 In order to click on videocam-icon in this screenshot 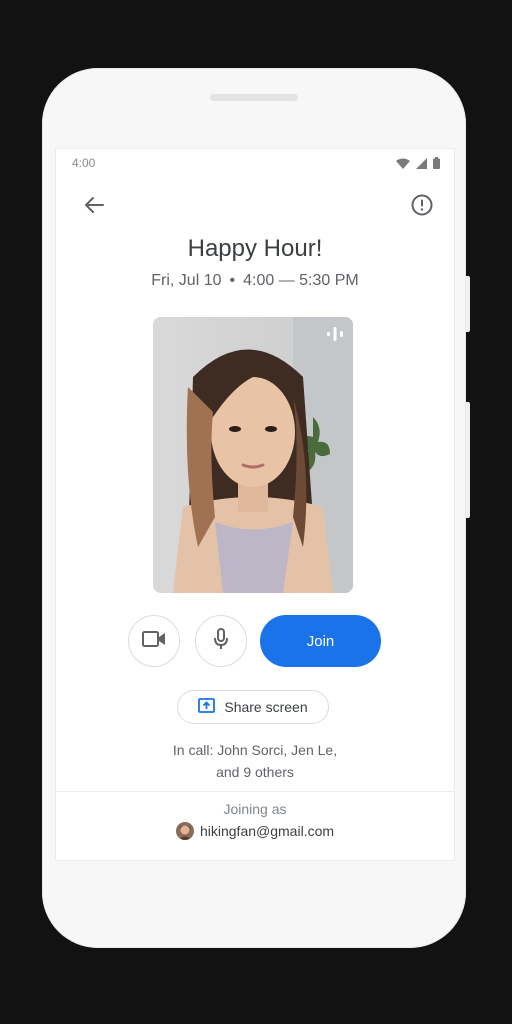, I will do `click(154, 641)`.